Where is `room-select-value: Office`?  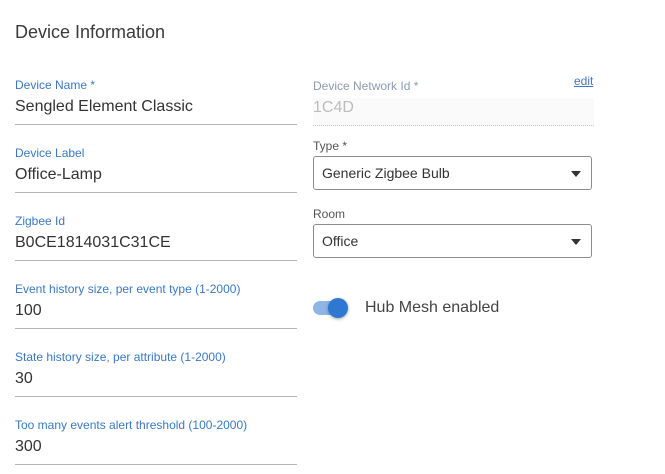 room-select-value: Office is located at coordinates (340, 241).